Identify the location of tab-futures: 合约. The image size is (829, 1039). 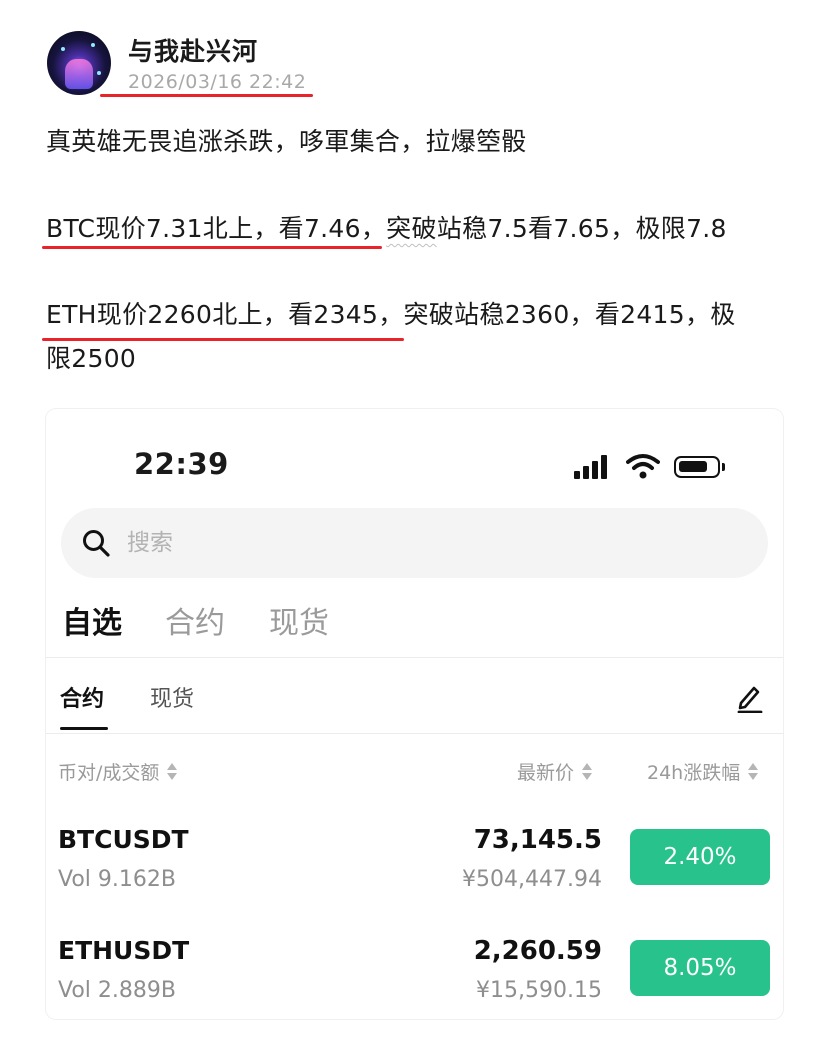
(195, 620).